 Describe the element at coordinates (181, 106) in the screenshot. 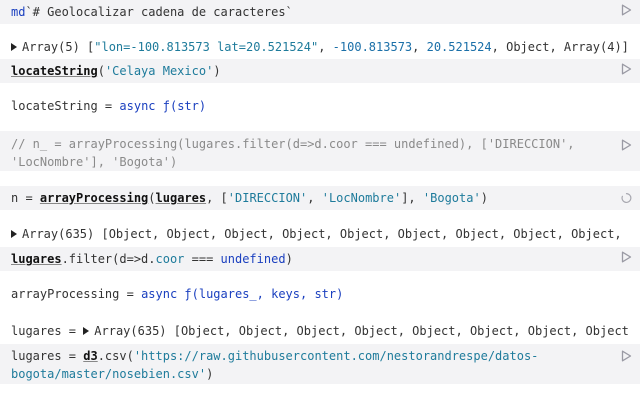

I see `fn-signature: ƒ(str)` at that location.